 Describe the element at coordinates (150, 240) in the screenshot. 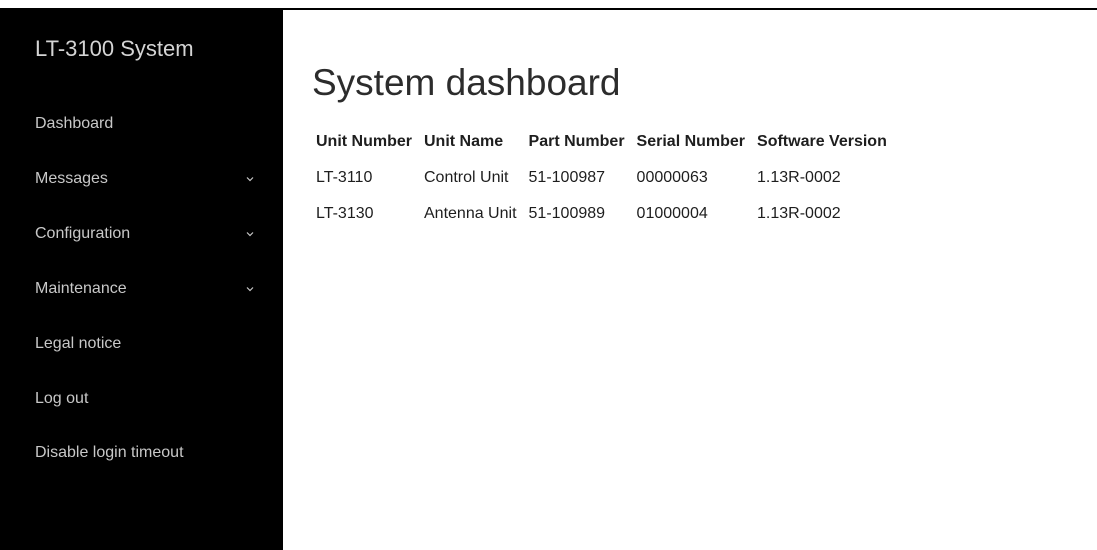

I see `sidebar-item-configuration: Configuration` at that location.